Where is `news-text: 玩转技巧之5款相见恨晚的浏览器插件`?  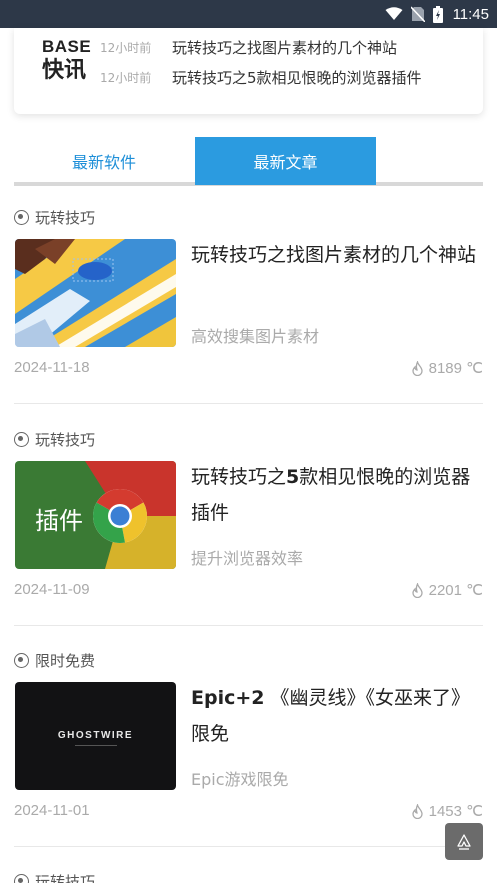 news-text: 玩转技巧之5款相见恨晚的浏览器插件 is located at coordinates (297, 77).